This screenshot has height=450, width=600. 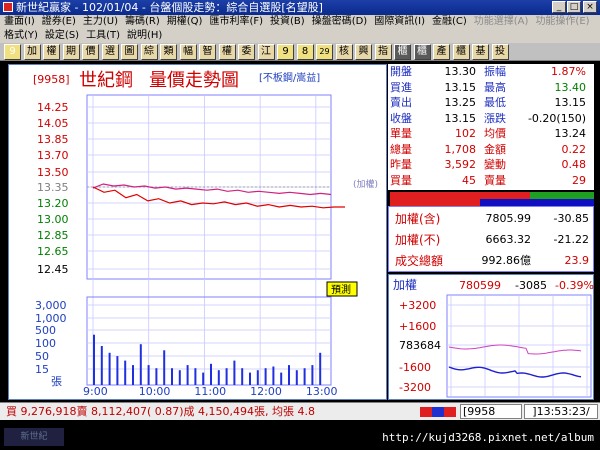 I want to click on forecast-button: 預測, so click(x=342, y=289).